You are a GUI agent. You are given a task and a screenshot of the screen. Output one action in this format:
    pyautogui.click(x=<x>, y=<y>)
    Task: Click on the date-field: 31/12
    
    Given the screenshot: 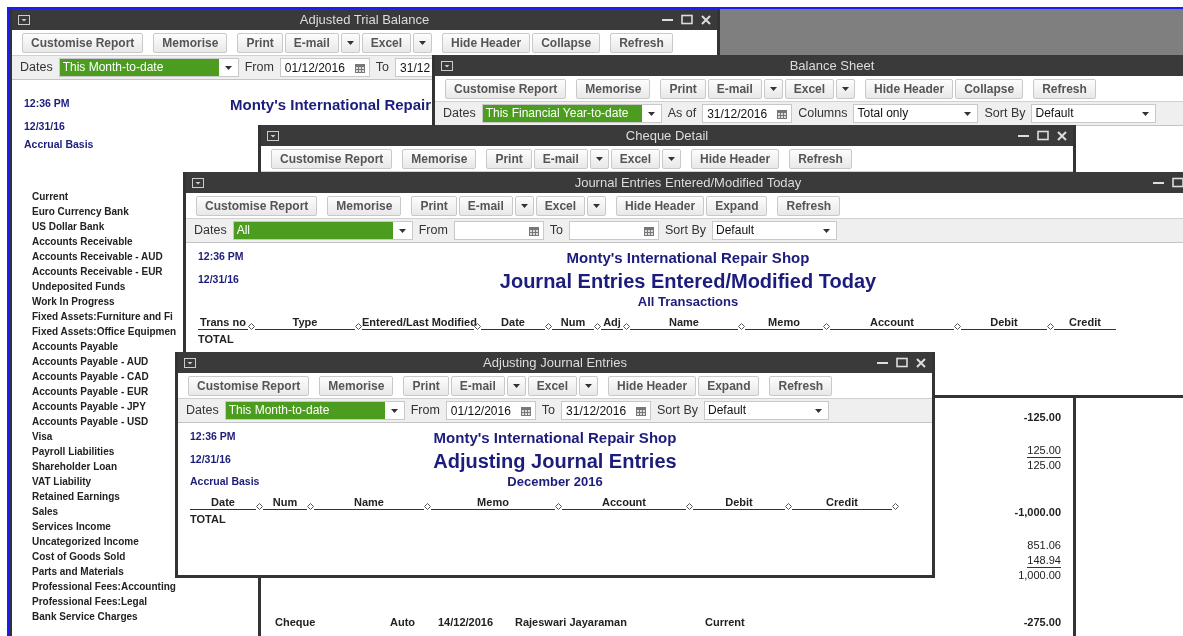 What is the action you would take?
    pyautogui.click(x=414, y=67)
    